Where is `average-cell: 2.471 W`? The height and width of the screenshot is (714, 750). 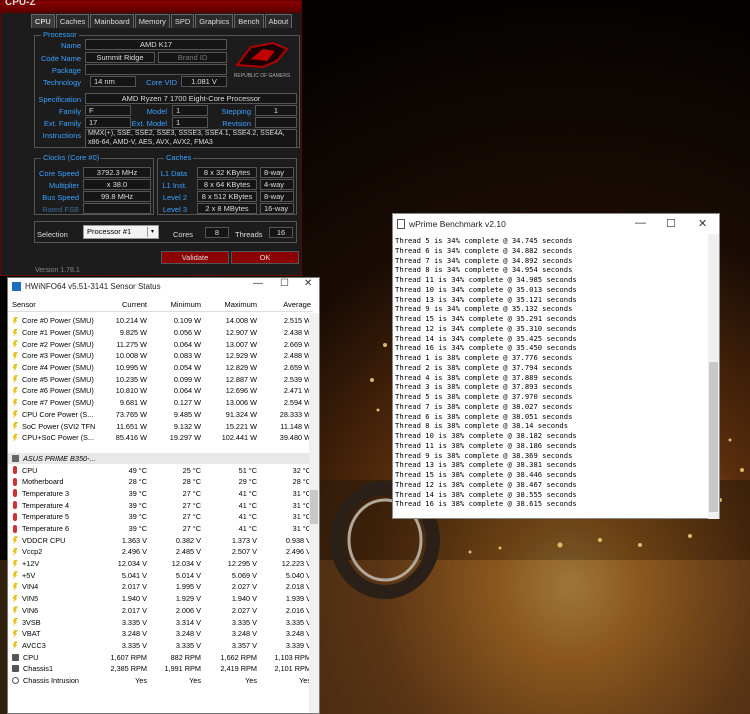
average-cell: 2.471 W is located at coordinates (297, 391).